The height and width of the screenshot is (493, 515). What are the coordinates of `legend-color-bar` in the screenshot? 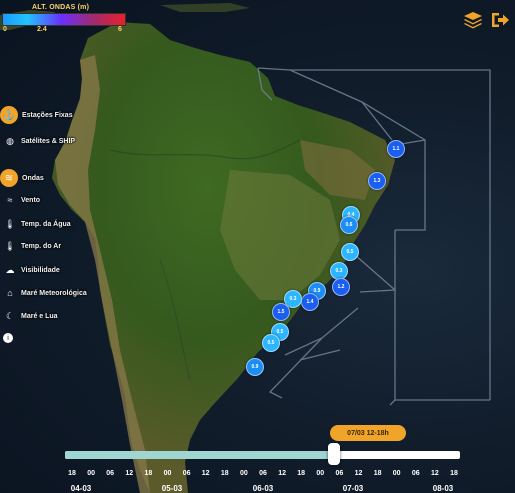 It's located at (64, 19).